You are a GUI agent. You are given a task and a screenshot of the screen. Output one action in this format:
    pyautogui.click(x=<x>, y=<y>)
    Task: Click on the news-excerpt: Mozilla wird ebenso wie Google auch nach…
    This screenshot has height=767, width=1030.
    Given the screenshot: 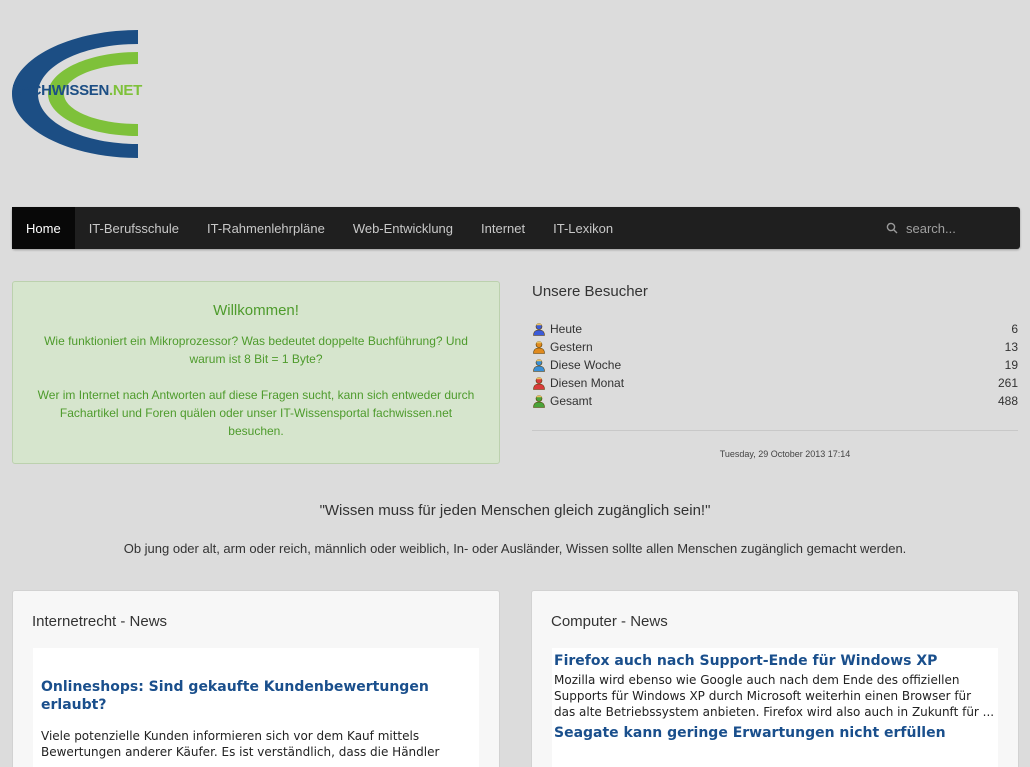 What is the action you would take?
    pyautogui.click(x=774, y=696)
    